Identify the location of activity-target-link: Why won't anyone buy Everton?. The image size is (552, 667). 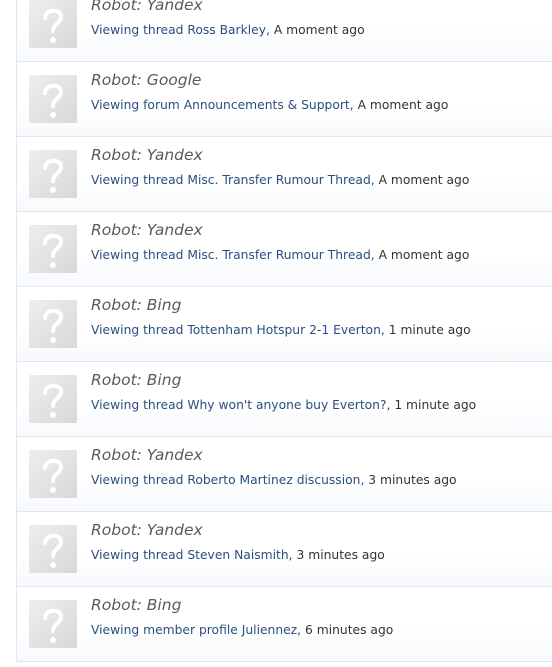
(286, 405).